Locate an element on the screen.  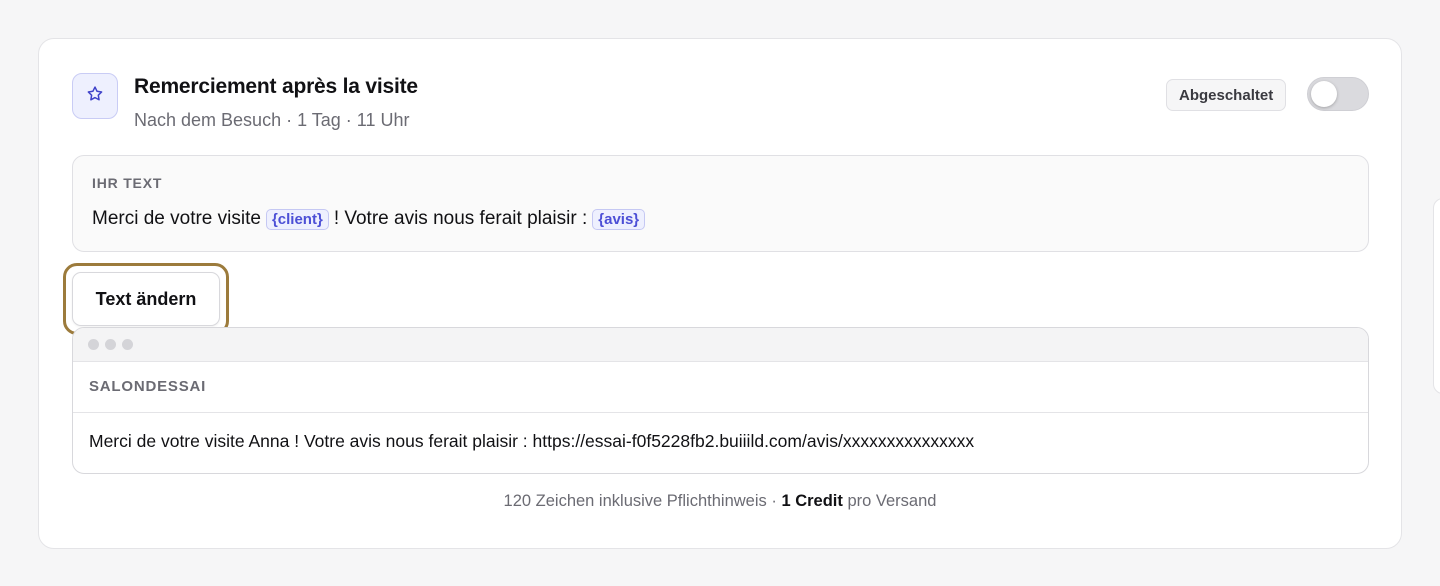
per-send-text: pro Versand is located at coordinates (892, 501).